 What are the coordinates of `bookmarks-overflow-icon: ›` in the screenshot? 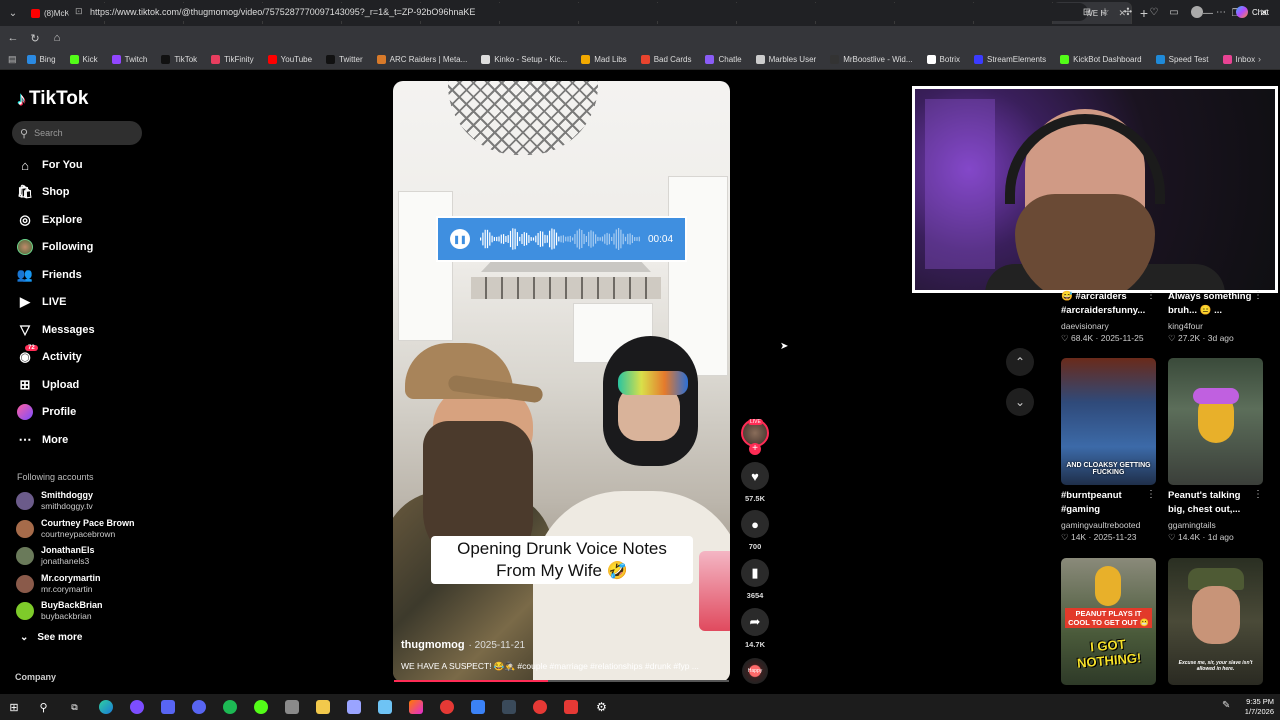 It's located at (1259, 59).